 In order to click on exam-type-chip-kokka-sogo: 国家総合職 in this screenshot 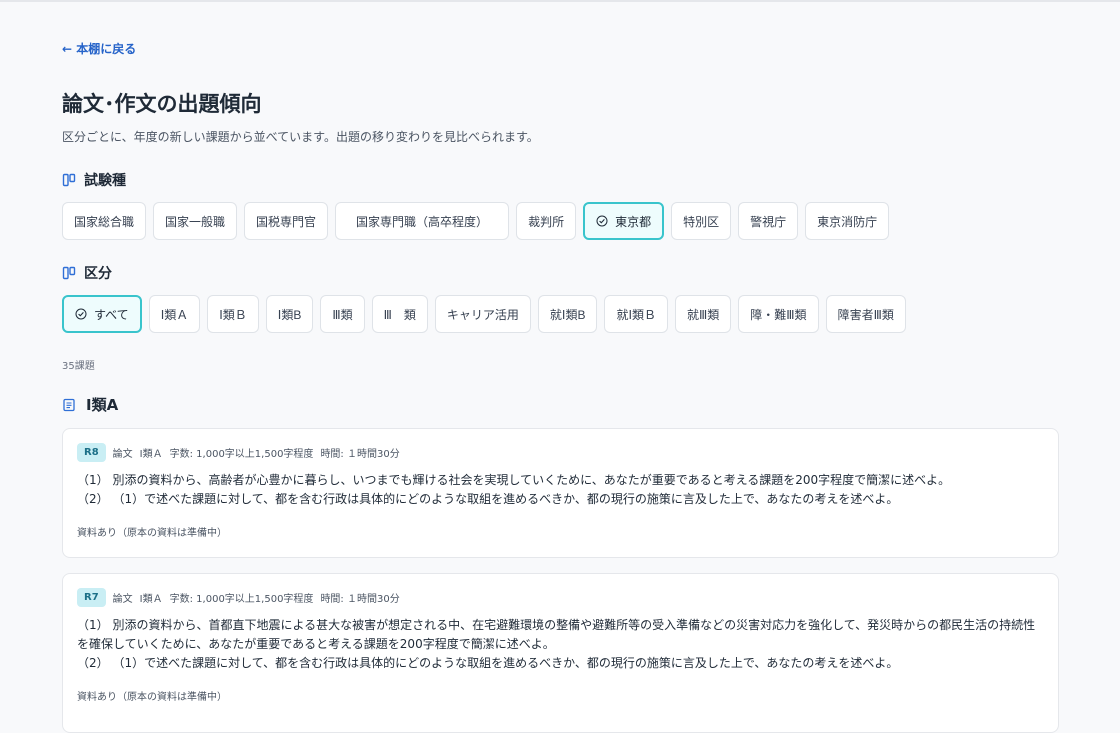, I will do `click(104, 221)`.